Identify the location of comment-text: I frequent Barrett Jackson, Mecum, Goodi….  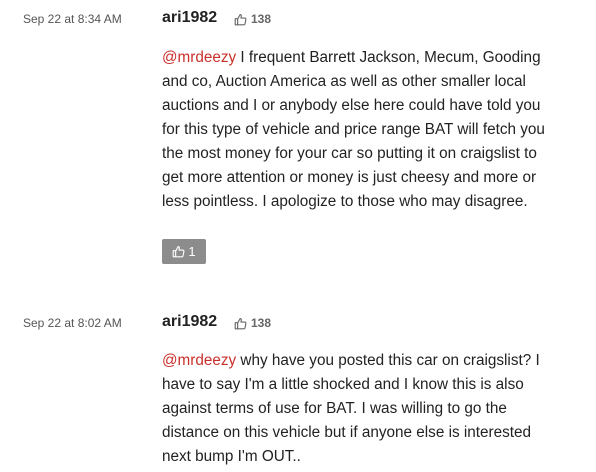
(388, 57).